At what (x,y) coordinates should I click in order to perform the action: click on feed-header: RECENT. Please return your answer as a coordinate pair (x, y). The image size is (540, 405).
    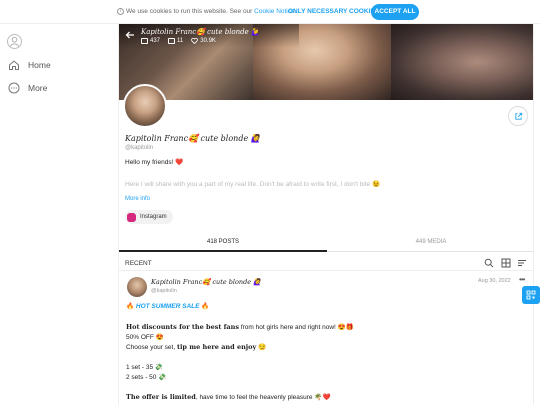
    Looking at the image, I should click on (138, 263).